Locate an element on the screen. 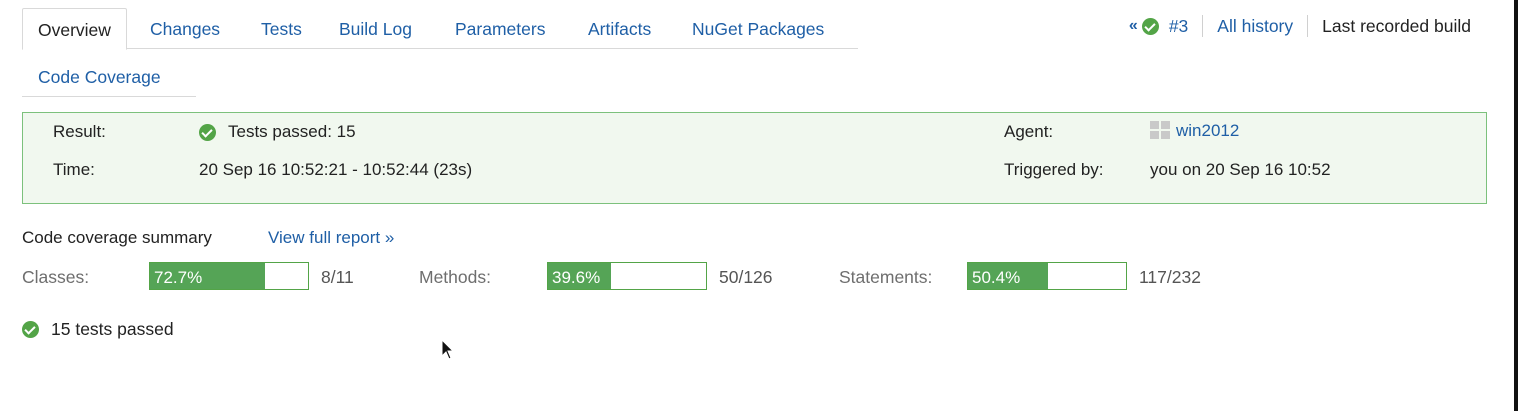 The height and width of the screenshot is (411, 1518). tests-summary-text: 15 tests passed is located at coordinates (112, 329).